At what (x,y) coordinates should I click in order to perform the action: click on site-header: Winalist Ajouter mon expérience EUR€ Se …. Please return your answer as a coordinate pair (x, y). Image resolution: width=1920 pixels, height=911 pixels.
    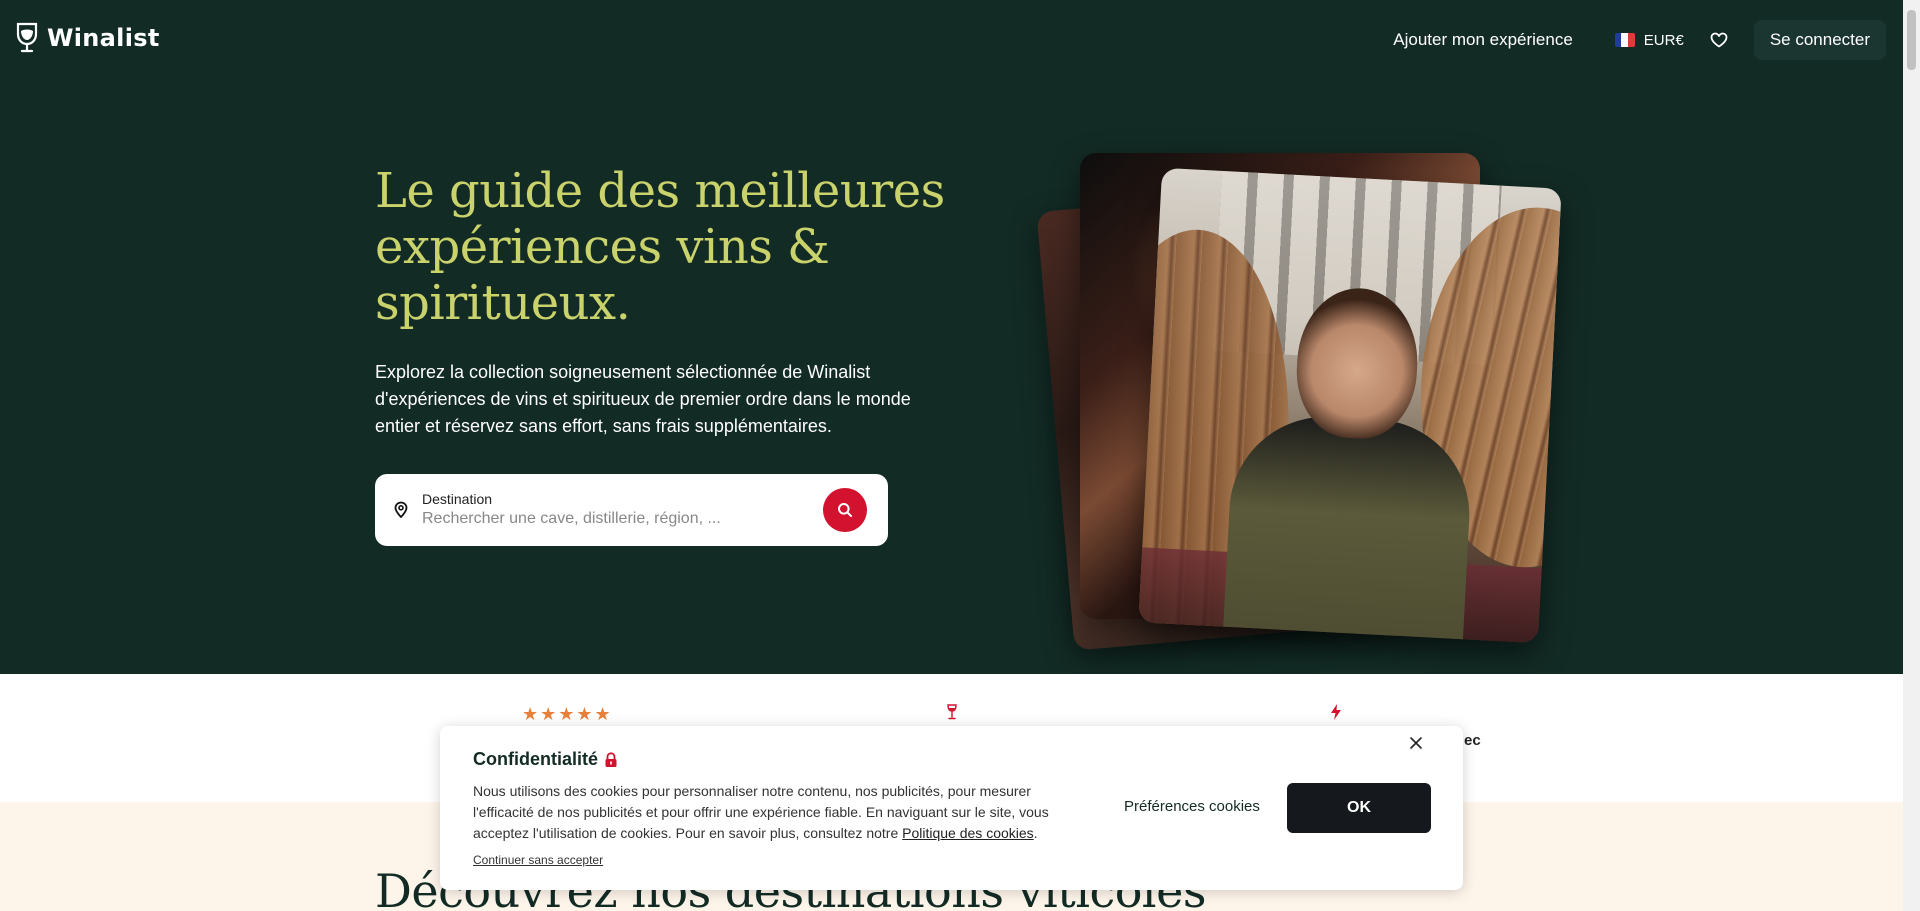
    Looking at the image, I should click on (951, 40).